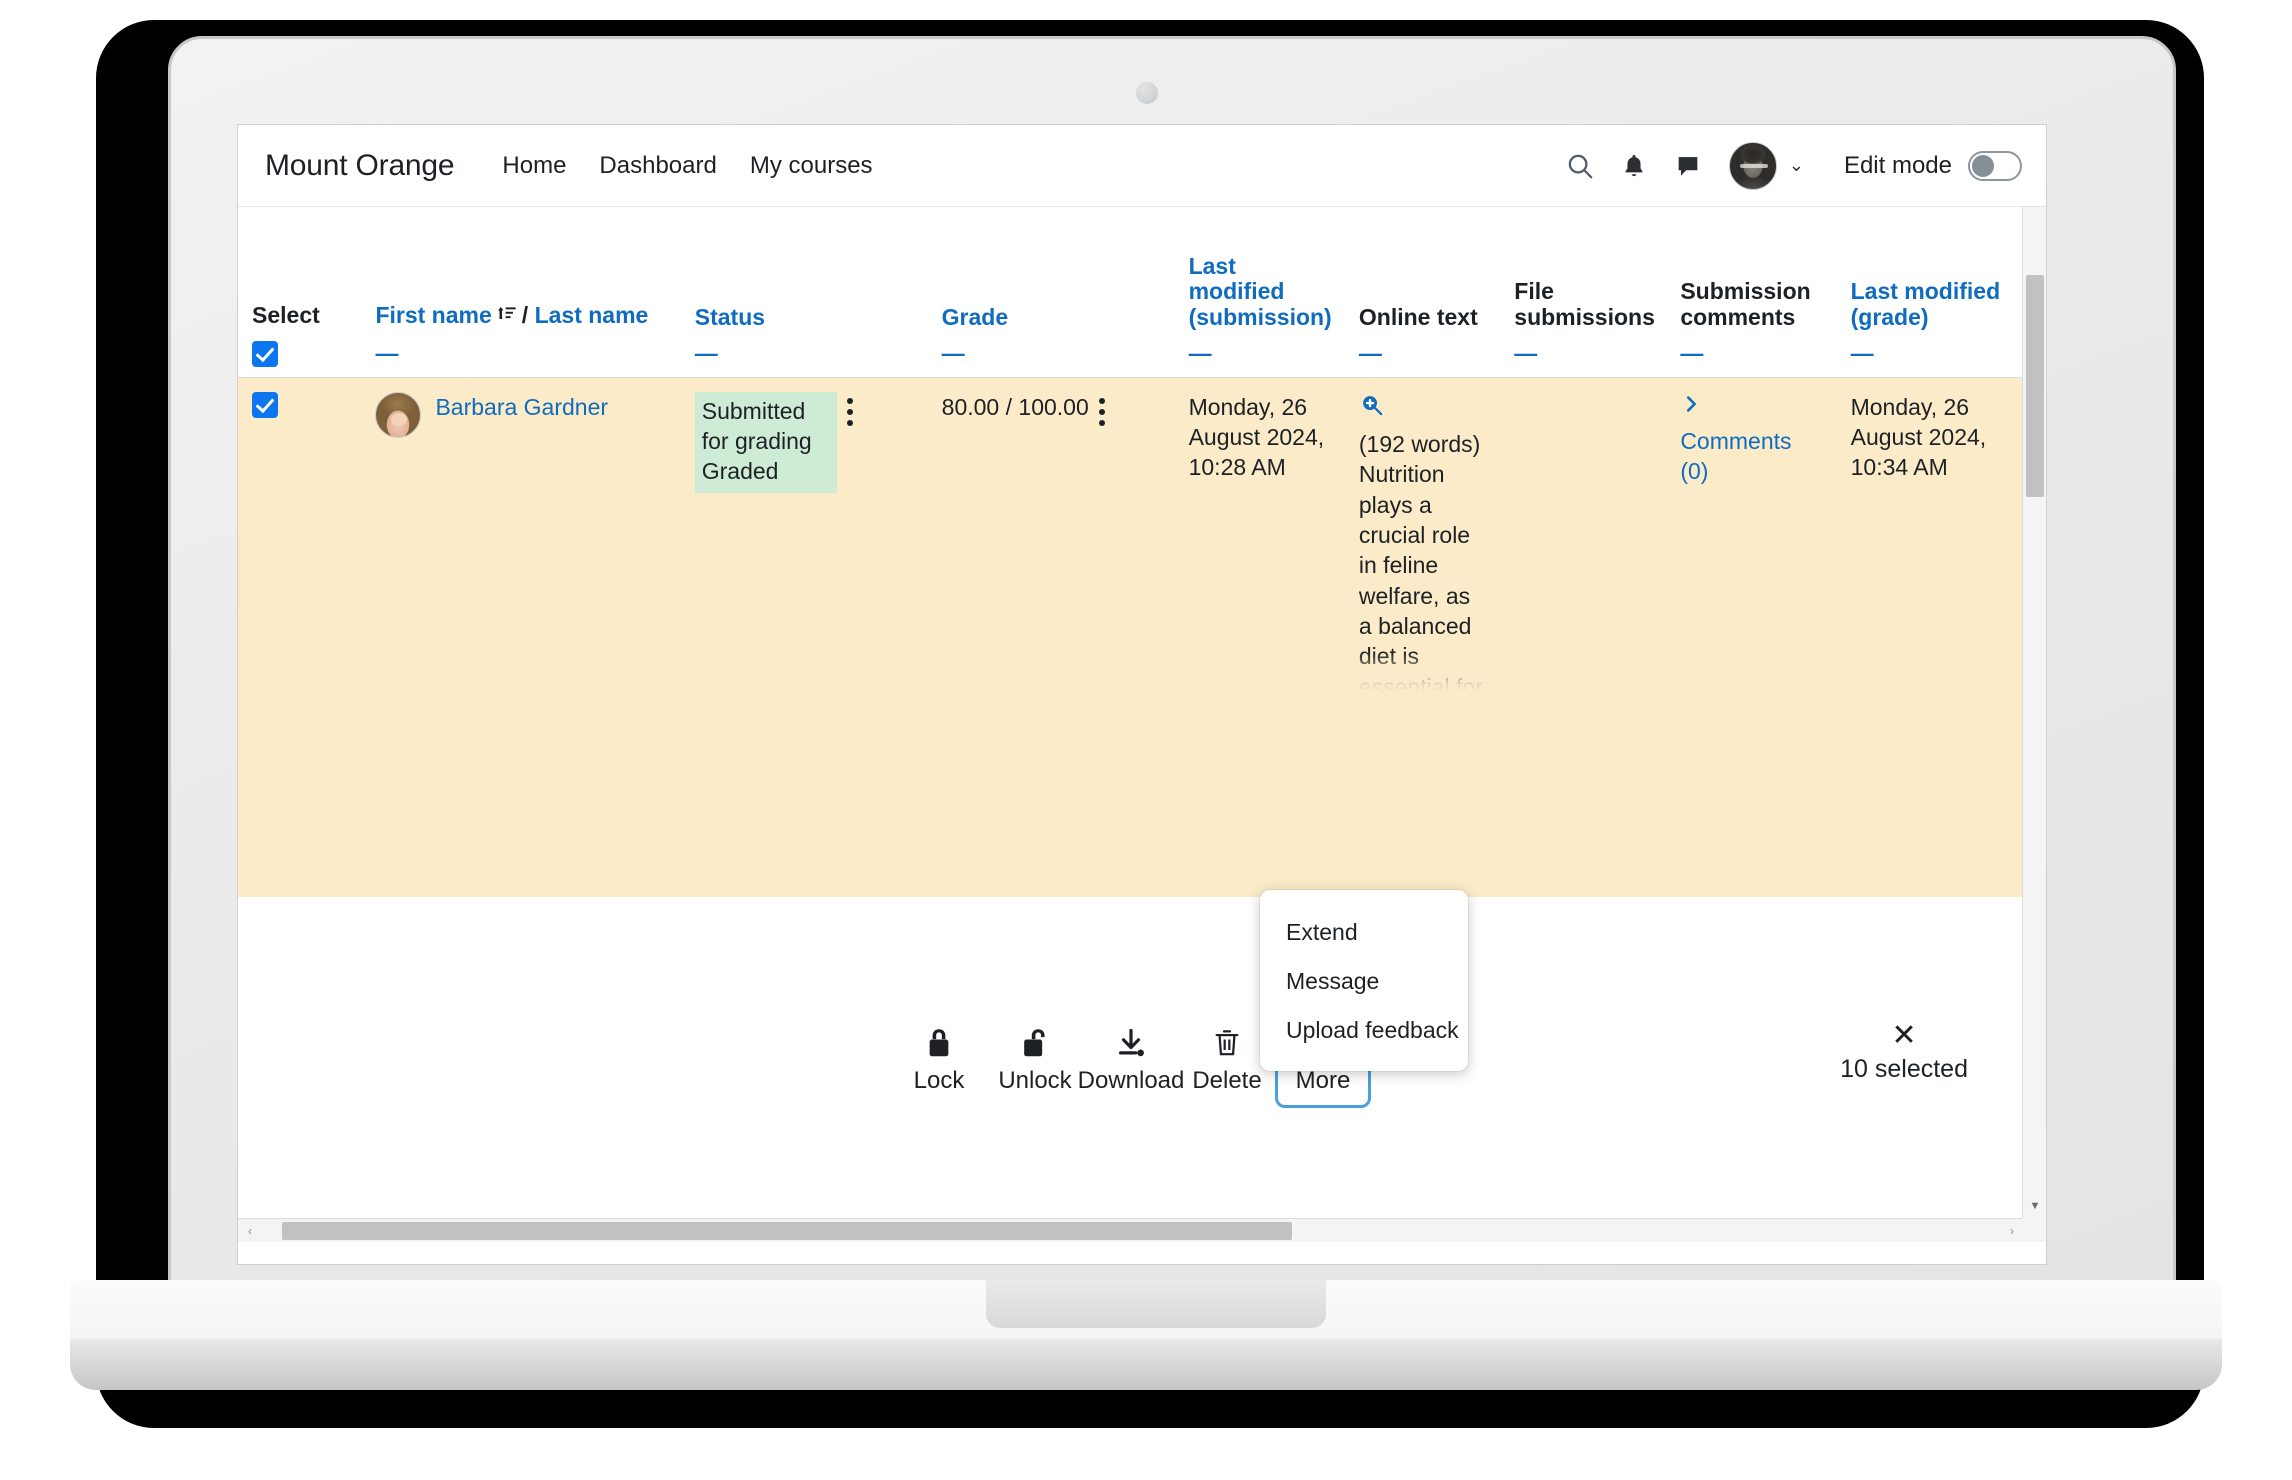  Describe the element at coordinates (1580, 166) in the screenshot. I see `search-icon` at that location.